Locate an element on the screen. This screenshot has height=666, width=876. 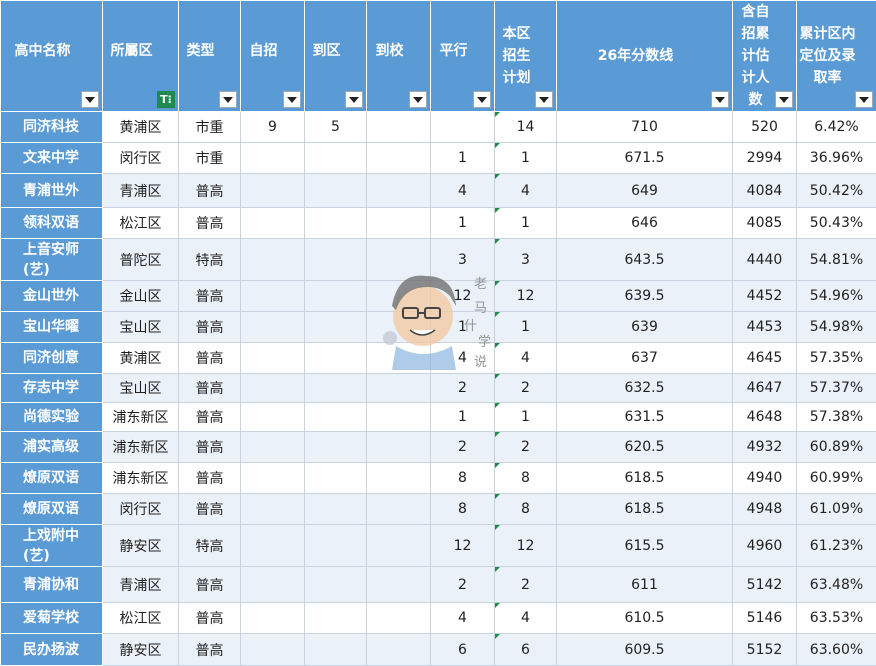
table-row: 同济科技黄浦区市重95147105206.42% is located at coordinates (438, 127).